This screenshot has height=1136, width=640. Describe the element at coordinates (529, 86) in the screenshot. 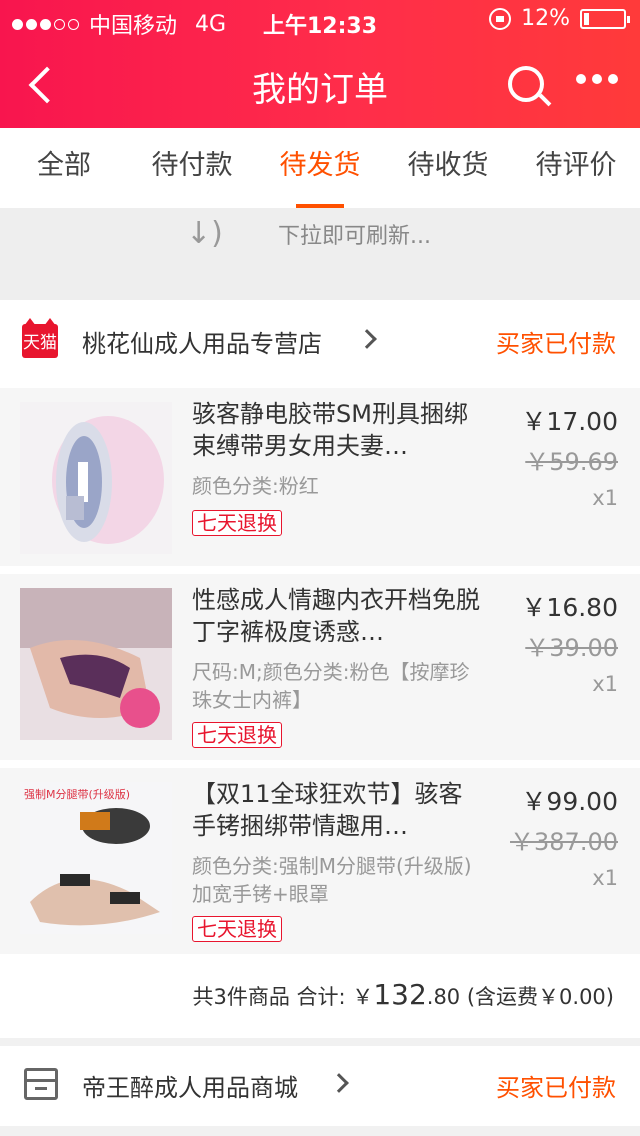

I see `search-icon` at that location.